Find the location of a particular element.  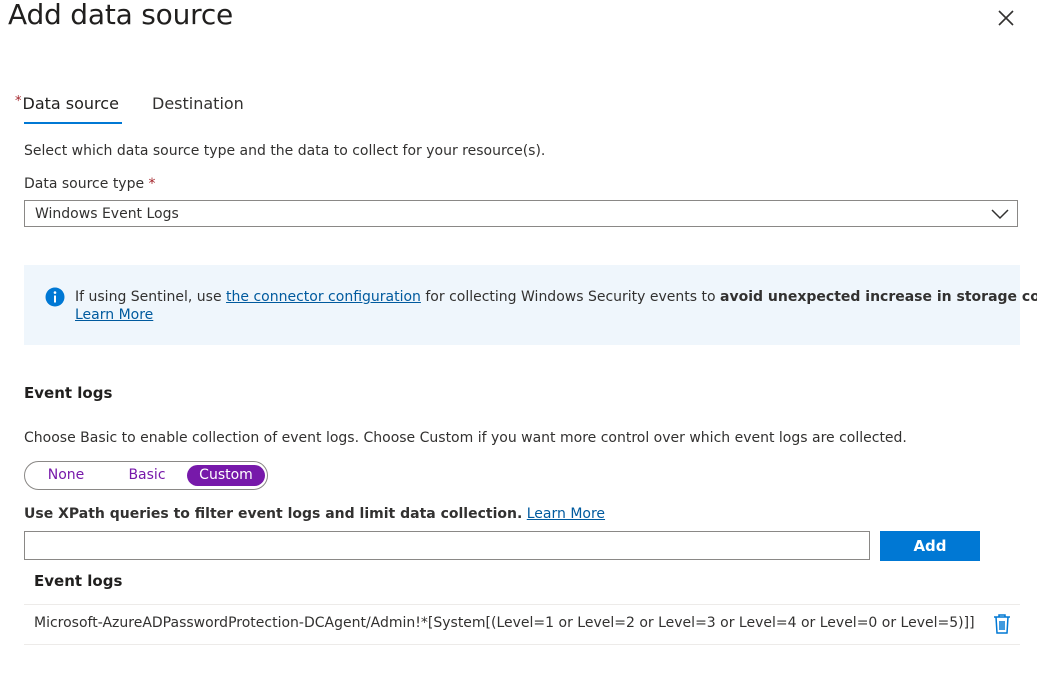

close-button is located at coordinates (1006, 18).